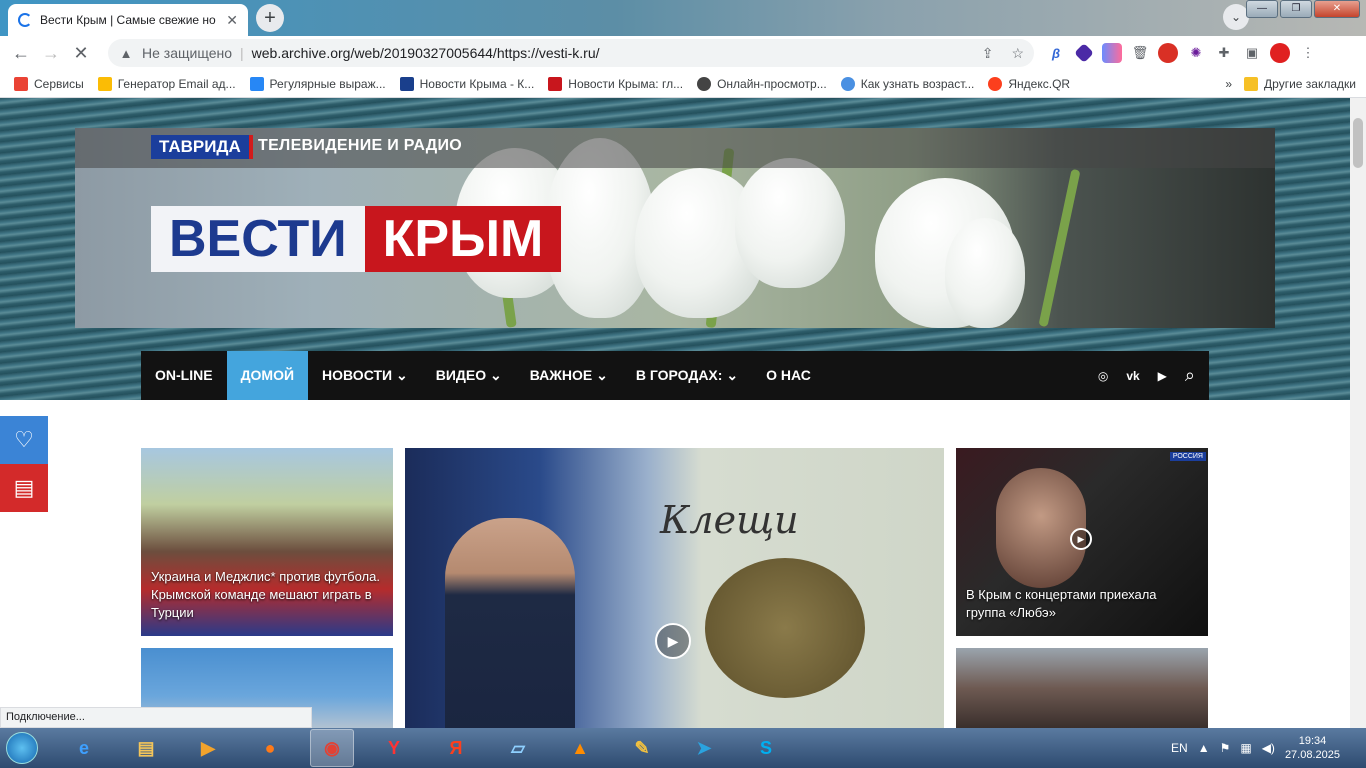  I want to click on vesti-krym-logo: ВЕСТИ КРЫМ, so click(356, 239).